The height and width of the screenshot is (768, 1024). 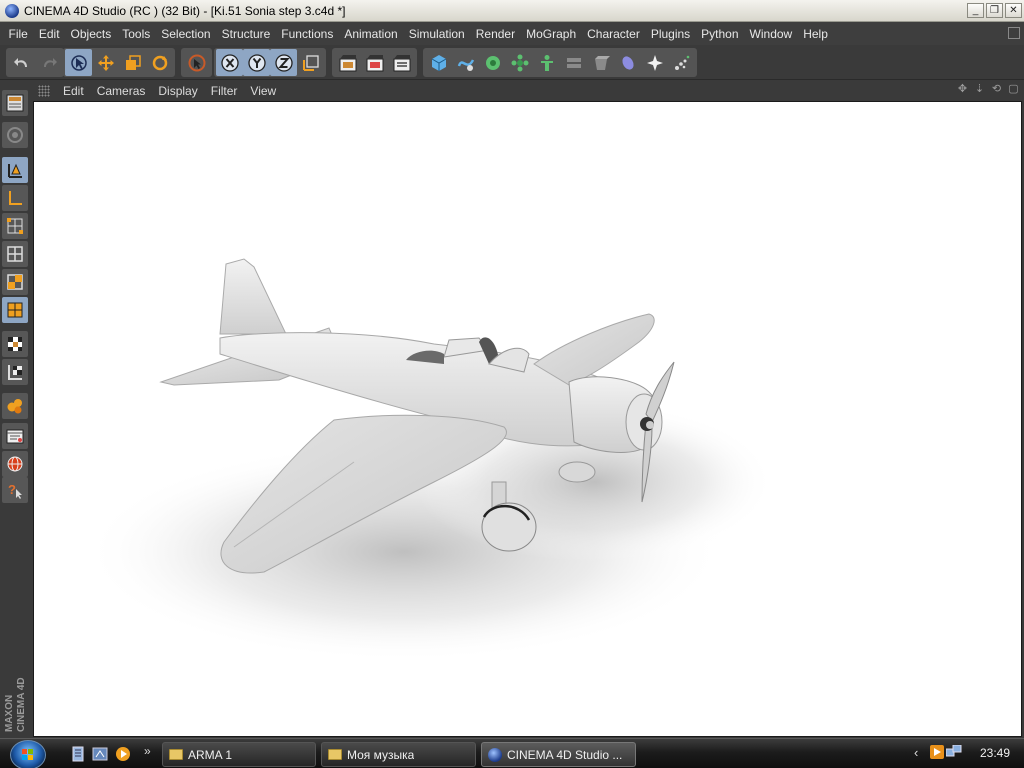 I want to click on points-mode-button, so click(x=15, y=226).